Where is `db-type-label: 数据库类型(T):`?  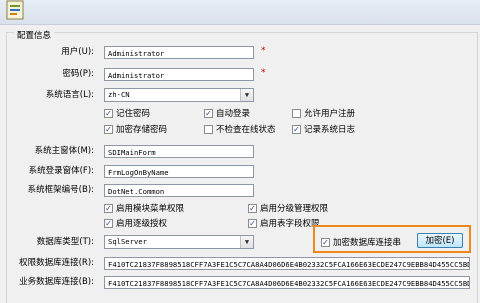
db-type-label: 数据库类型(T): is located at coordinates (65, 242).